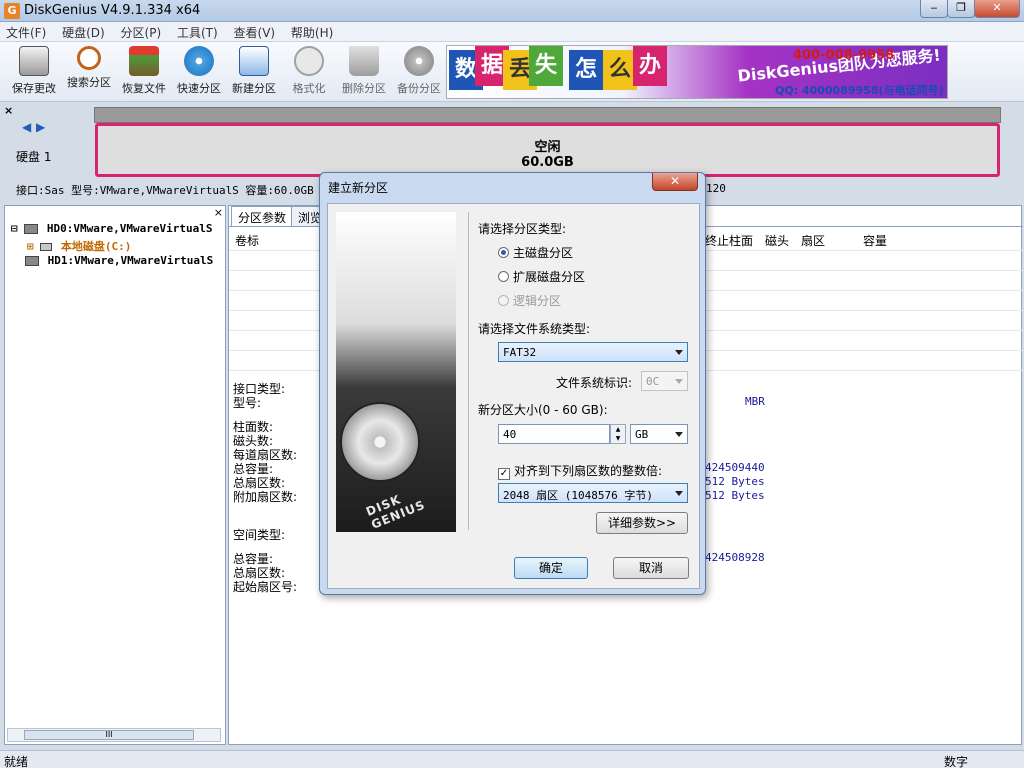 This screenshot has height=768, width=1024. I want to click on ad-qq-number: QQ: 4000089958(与电话同号), so click(859, 90).